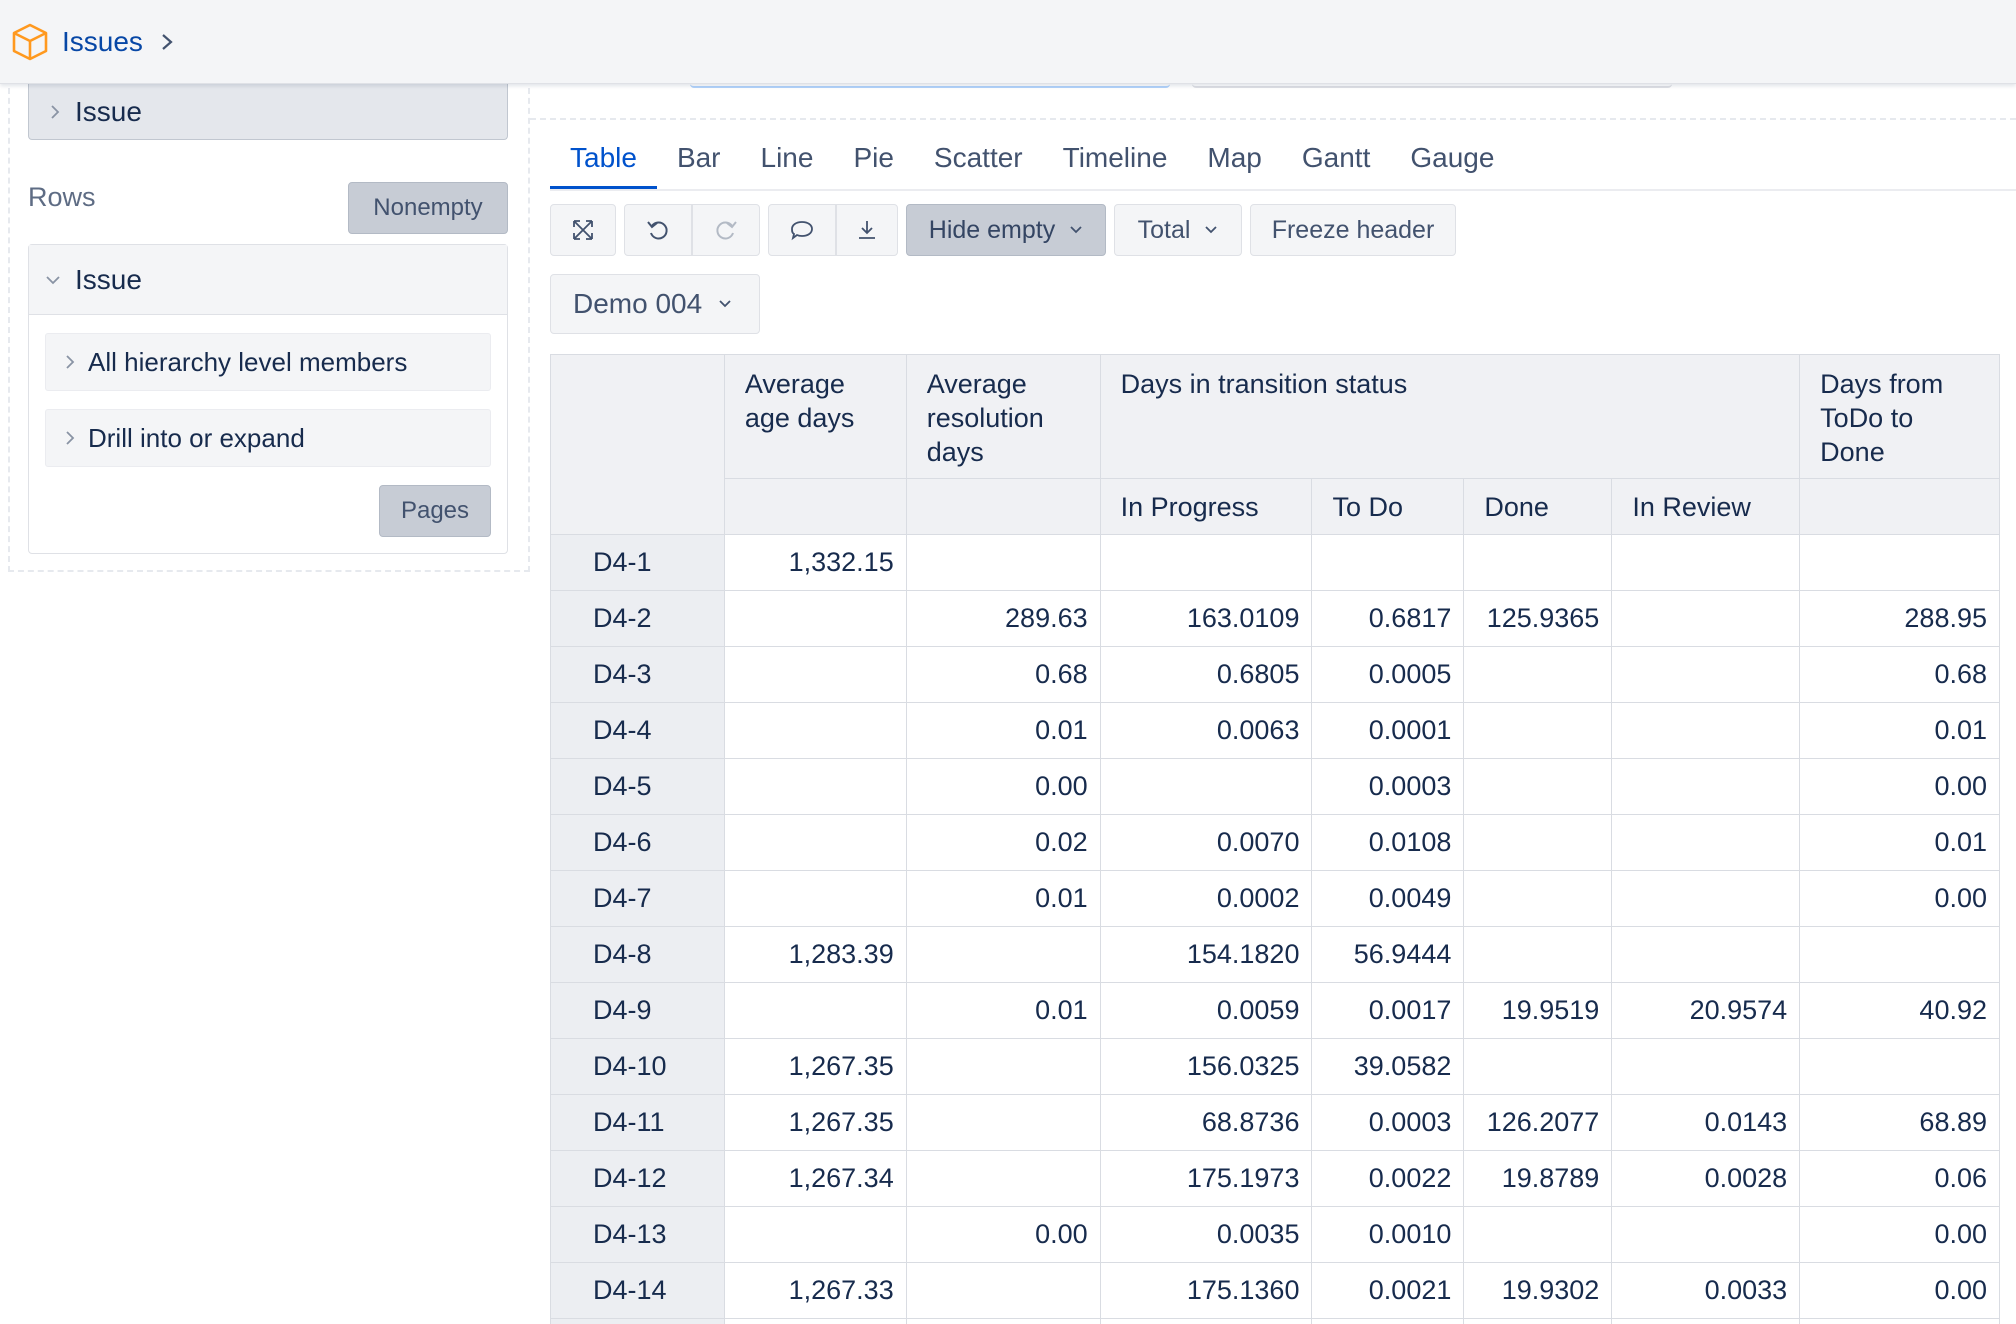 The height and width of the screenshot is (1324, 2016). What do you see at coordinates (1388, 1066) in the screenshot?
I see `table-cell: 39.0582` at bounding box center [1388, 1066].